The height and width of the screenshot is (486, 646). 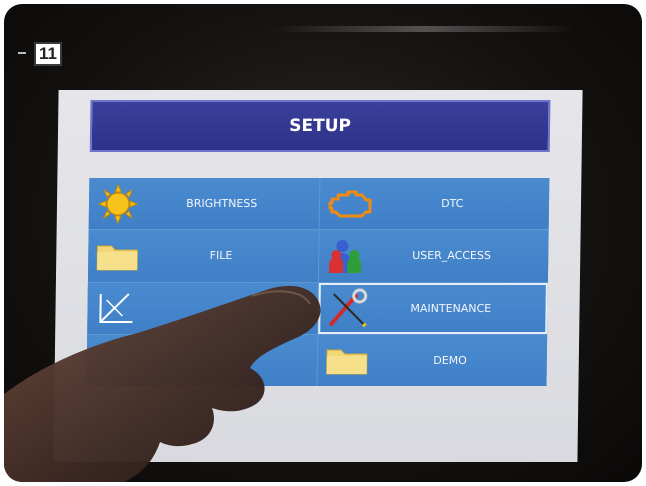 I want to click on menu-item-user-access: USER_ACCESS, so click(x=433, y=256).